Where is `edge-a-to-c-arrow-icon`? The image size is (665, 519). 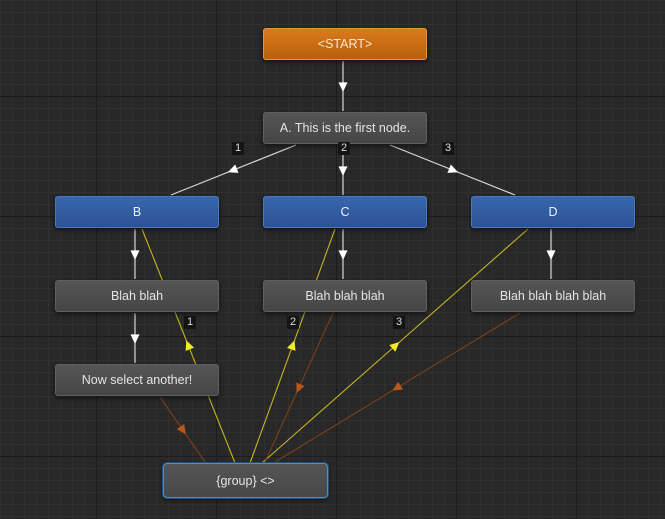 edge-a-to-c-arrow-icon is located at coordinates (343, 171).